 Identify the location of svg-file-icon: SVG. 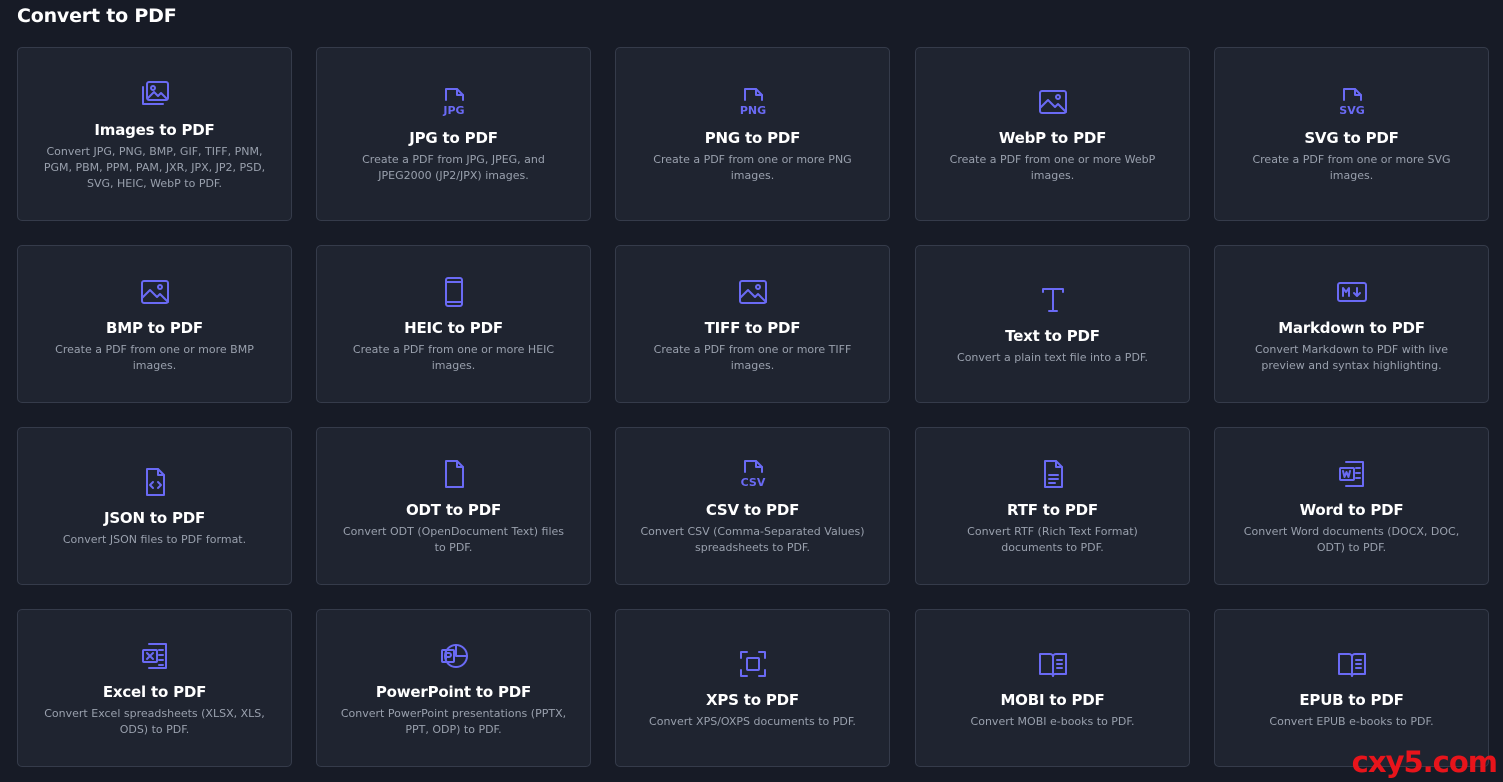
(1352, 102).